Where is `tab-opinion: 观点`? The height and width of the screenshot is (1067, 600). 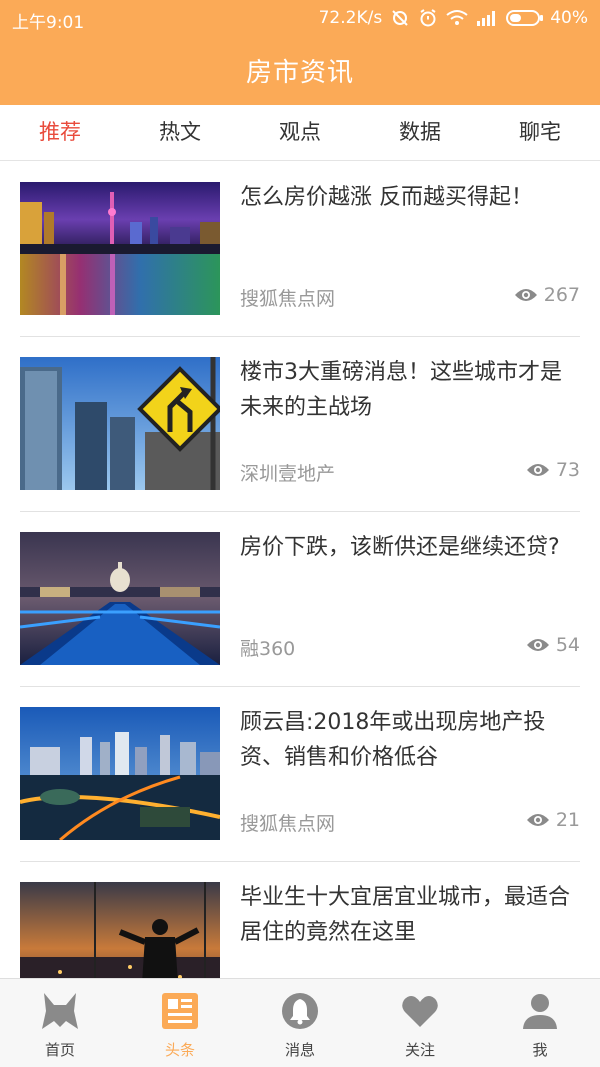 tab-opinion: 观点 is located at coordinates (300, 132).